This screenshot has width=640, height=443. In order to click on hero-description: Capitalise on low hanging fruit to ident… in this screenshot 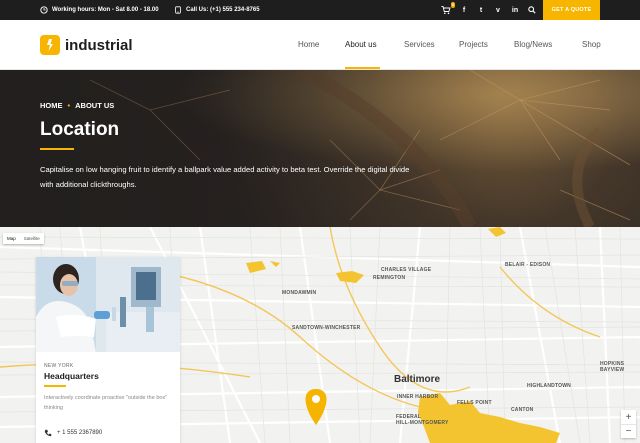, I will do `click(225, 177)`.